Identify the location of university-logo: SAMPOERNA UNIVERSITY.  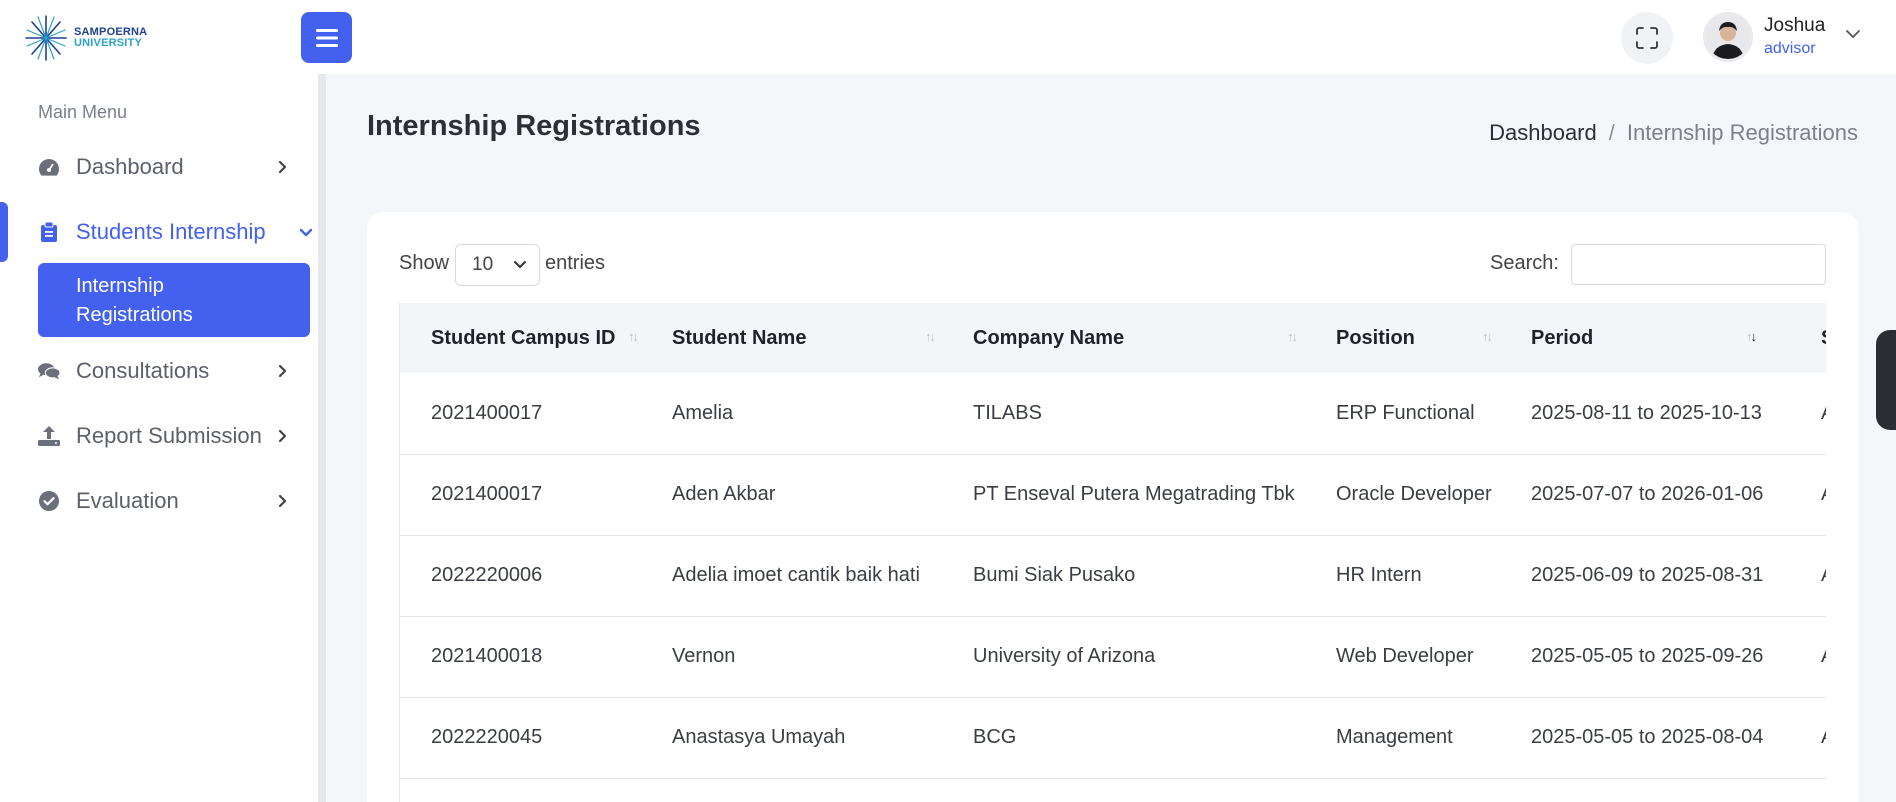
(85, 38).